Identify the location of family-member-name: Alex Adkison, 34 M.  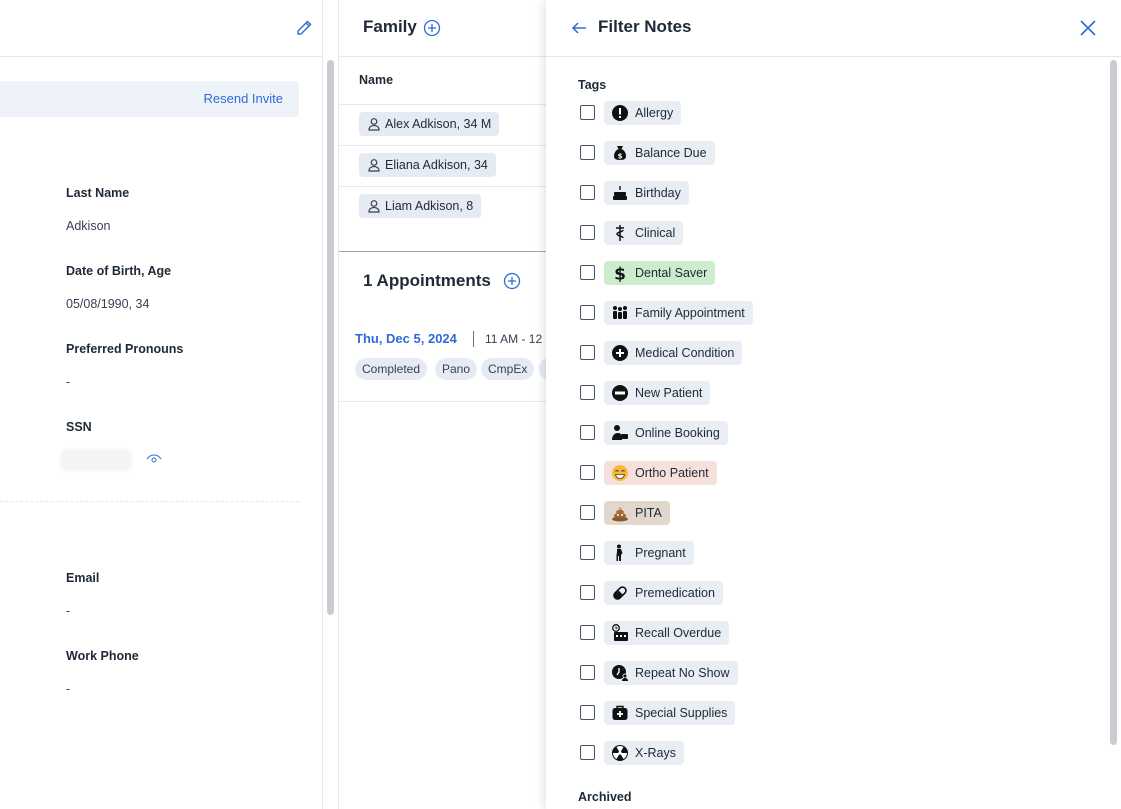
(438, 124).